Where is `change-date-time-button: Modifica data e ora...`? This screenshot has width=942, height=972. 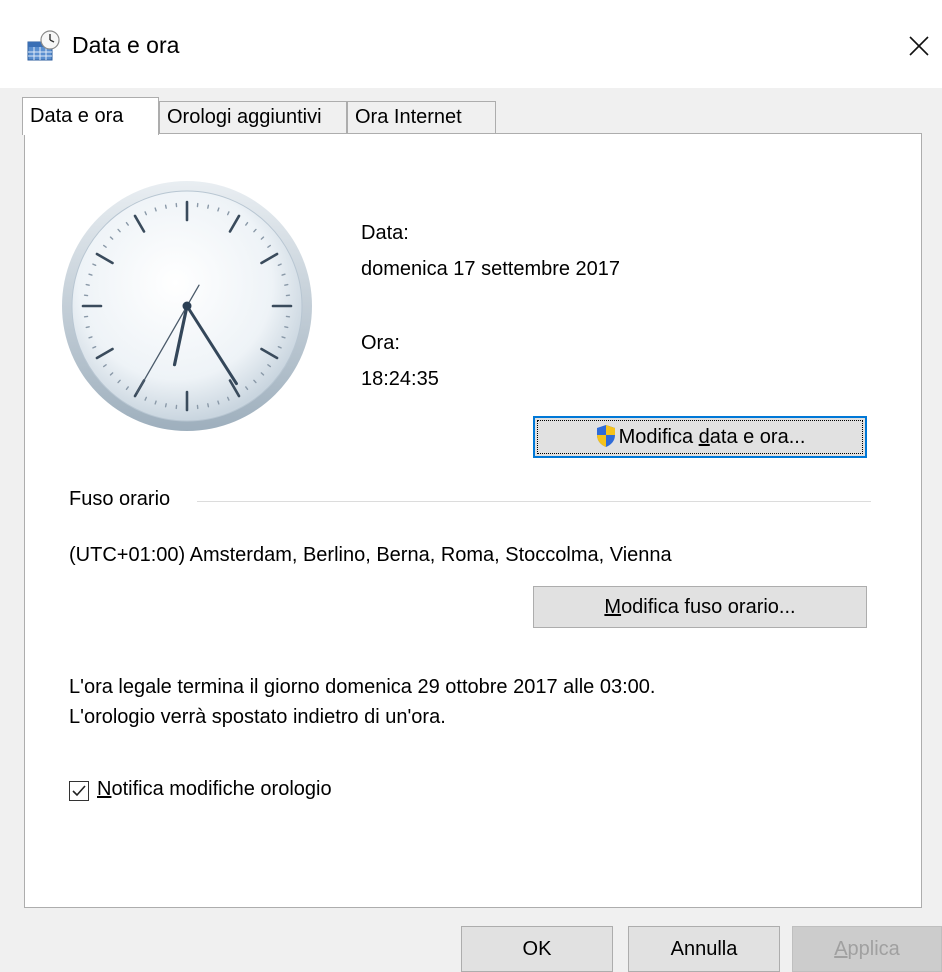
change-date-time-button: Modifica data e ora... is located at coordinates (700, 437).